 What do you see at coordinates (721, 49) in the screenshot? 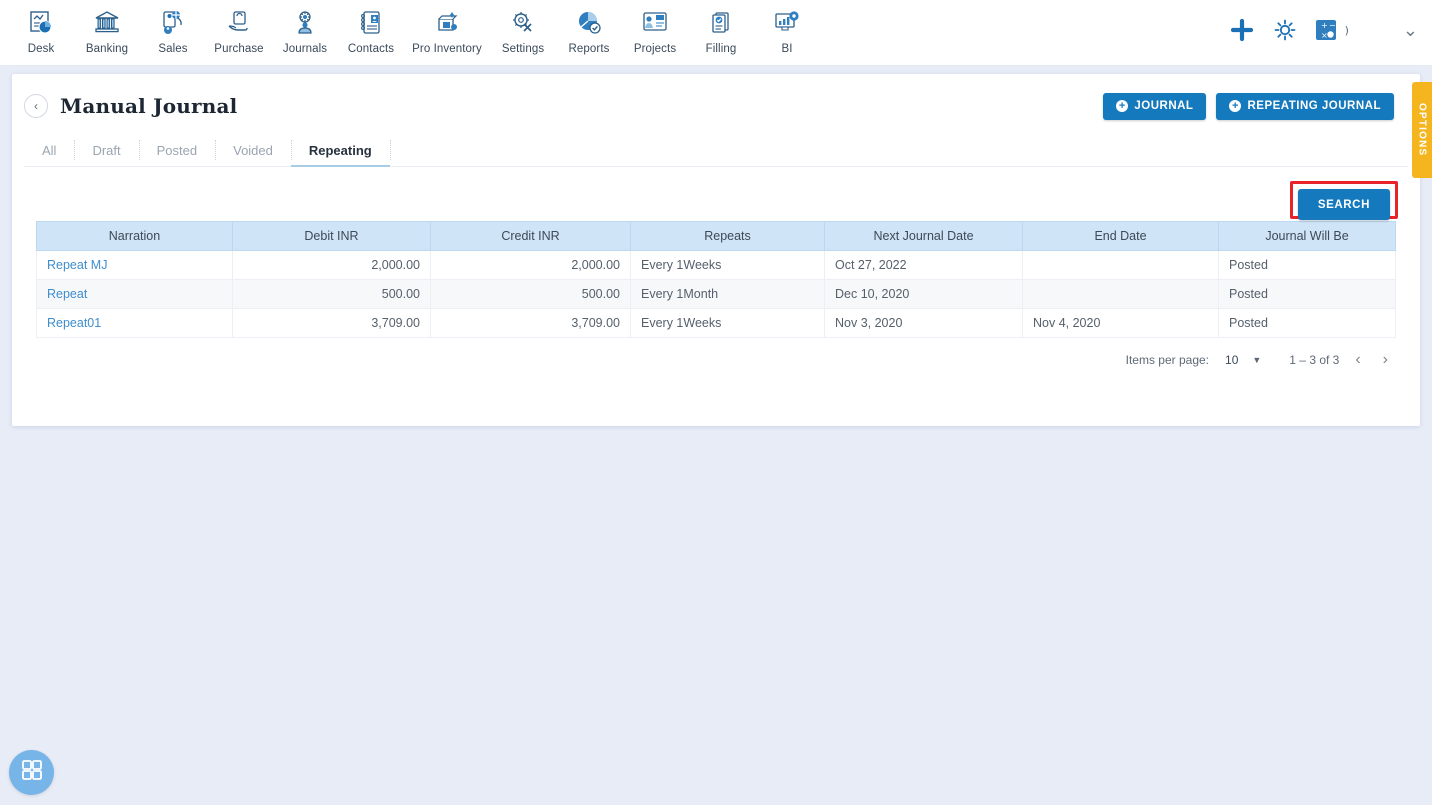
I see `nav-item-label: Filling` at bounding box center [721, 49].